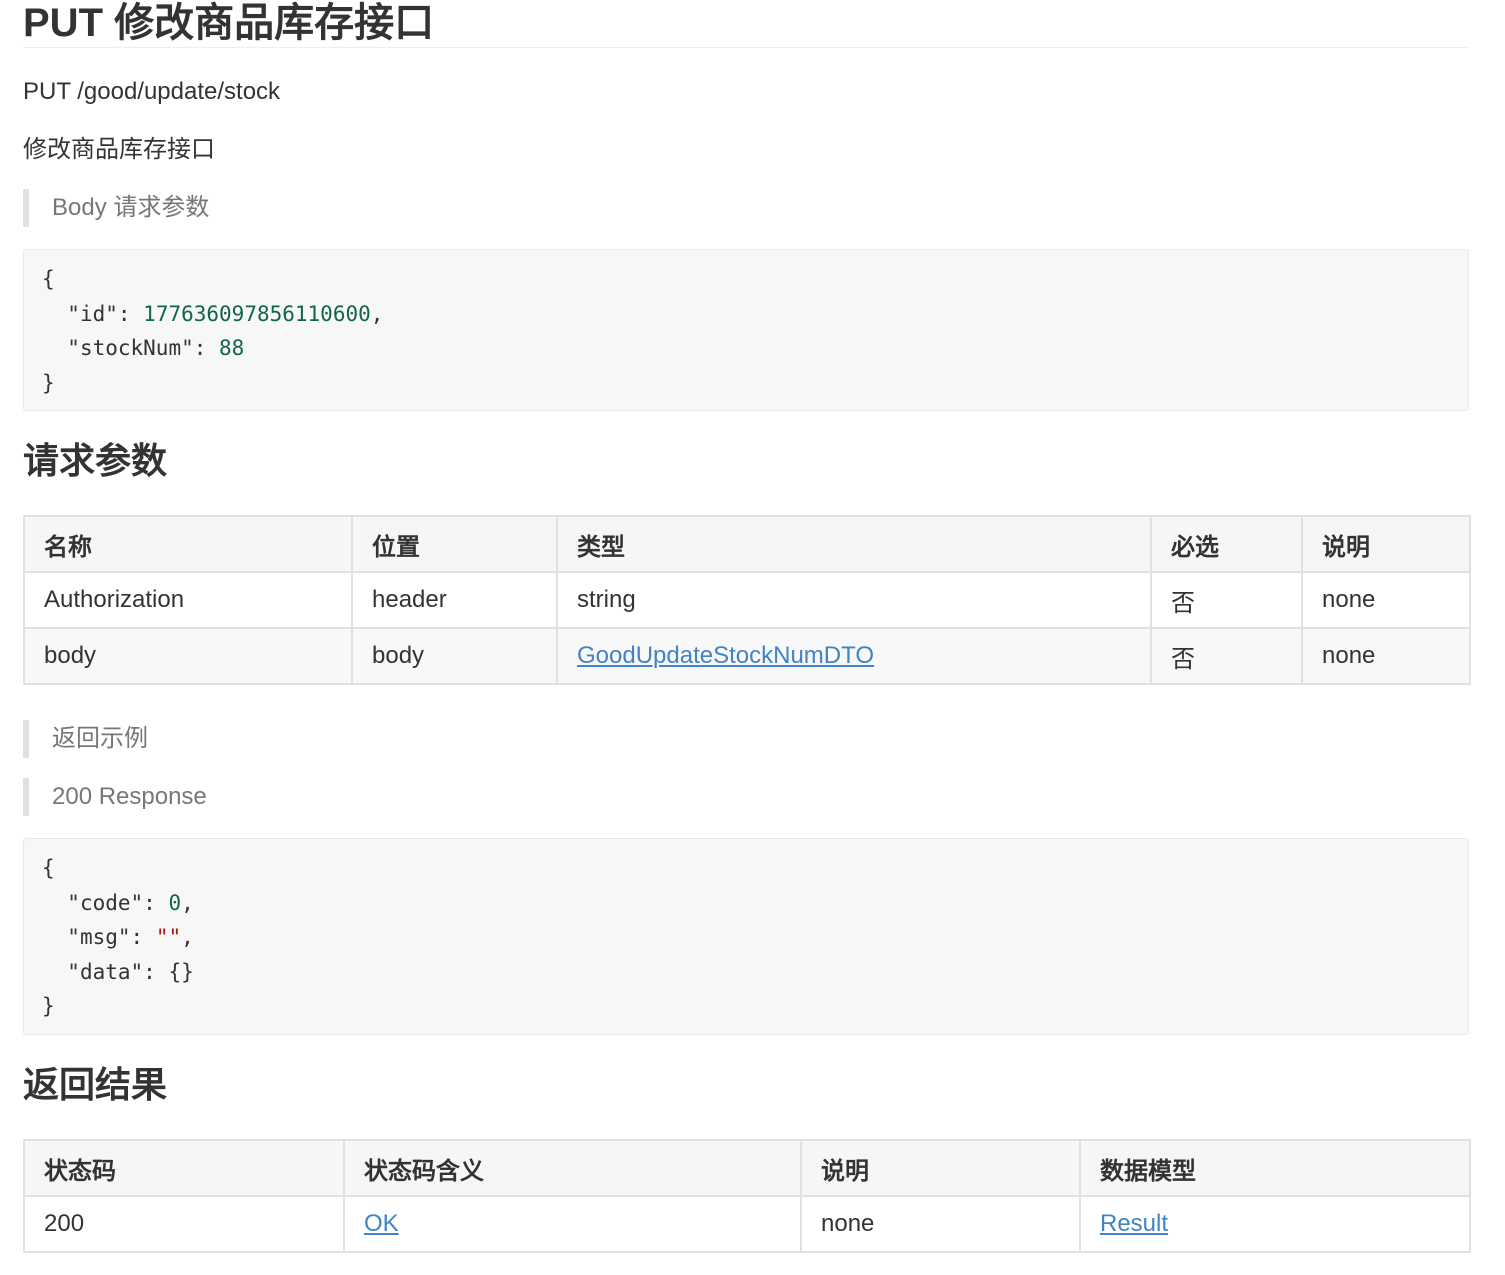  What do you see at coordinates (119, 149) in the screenshot?
I see `endpoint-description: 修改商品库存接口` at bounding box center [119, 149].